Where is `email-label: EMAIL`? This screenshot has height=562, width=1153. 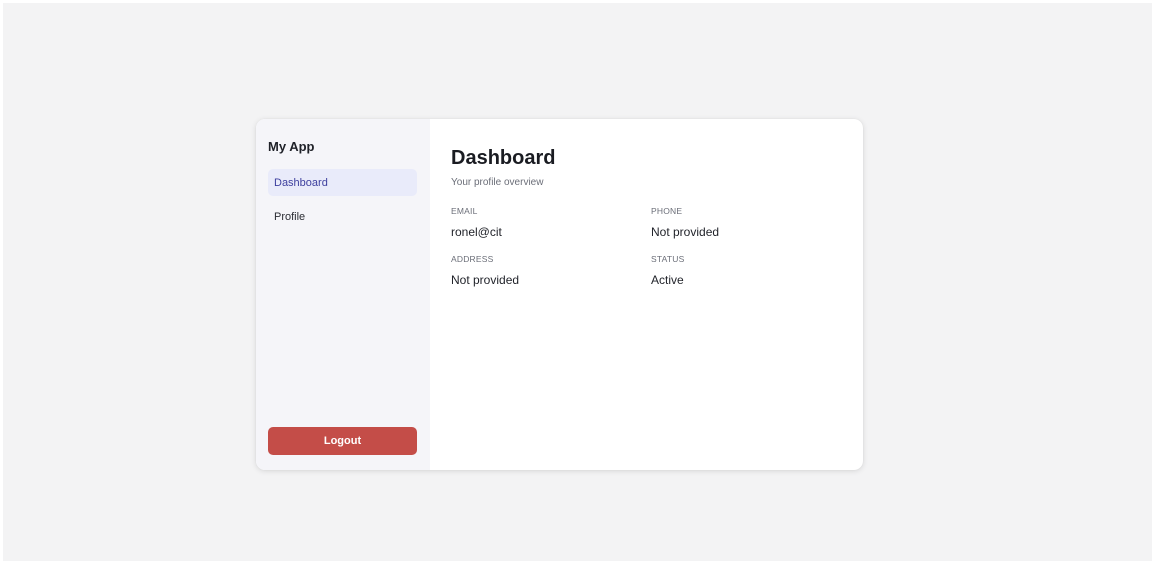
email-label: EMAIL is located at coordinates (464, 211).